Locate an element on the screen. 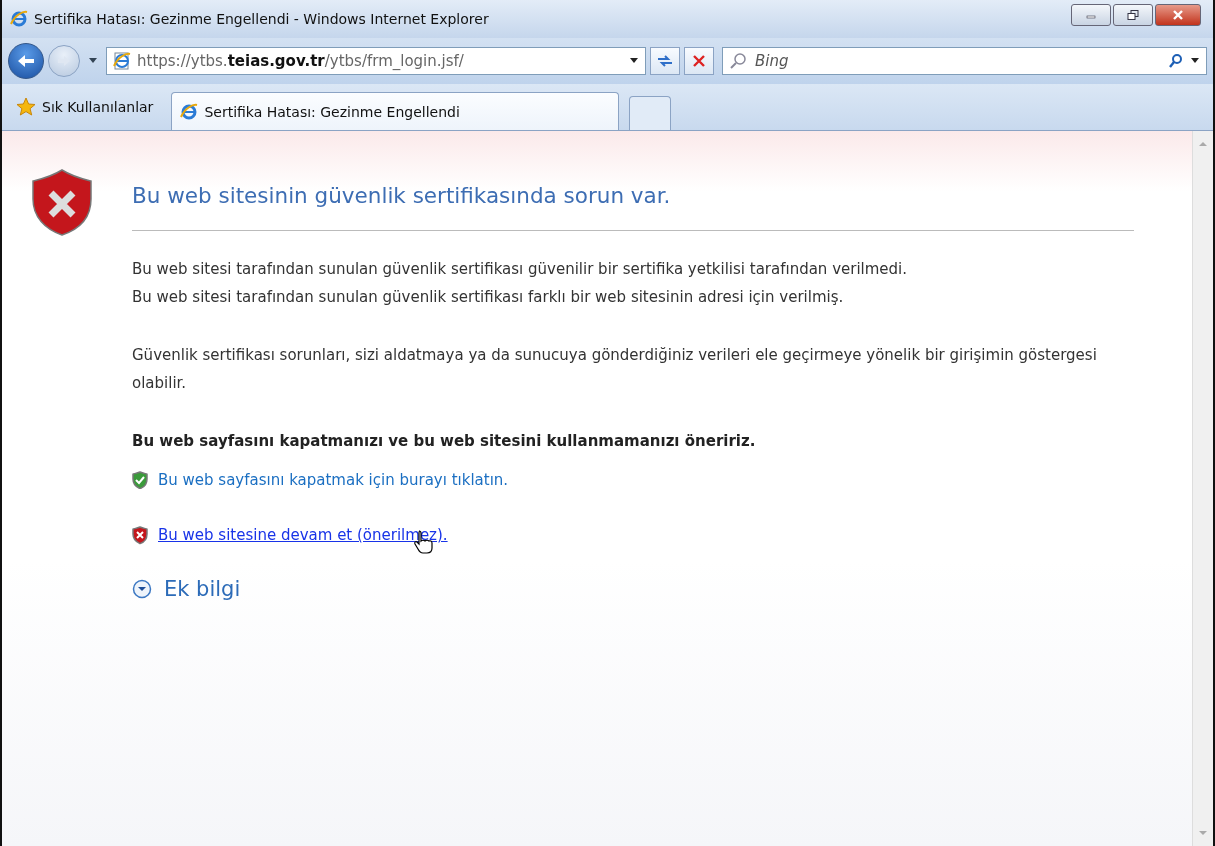 The width and height of the screenshot is (1215, 846). refresh-button is located at coordinates (665, 61).